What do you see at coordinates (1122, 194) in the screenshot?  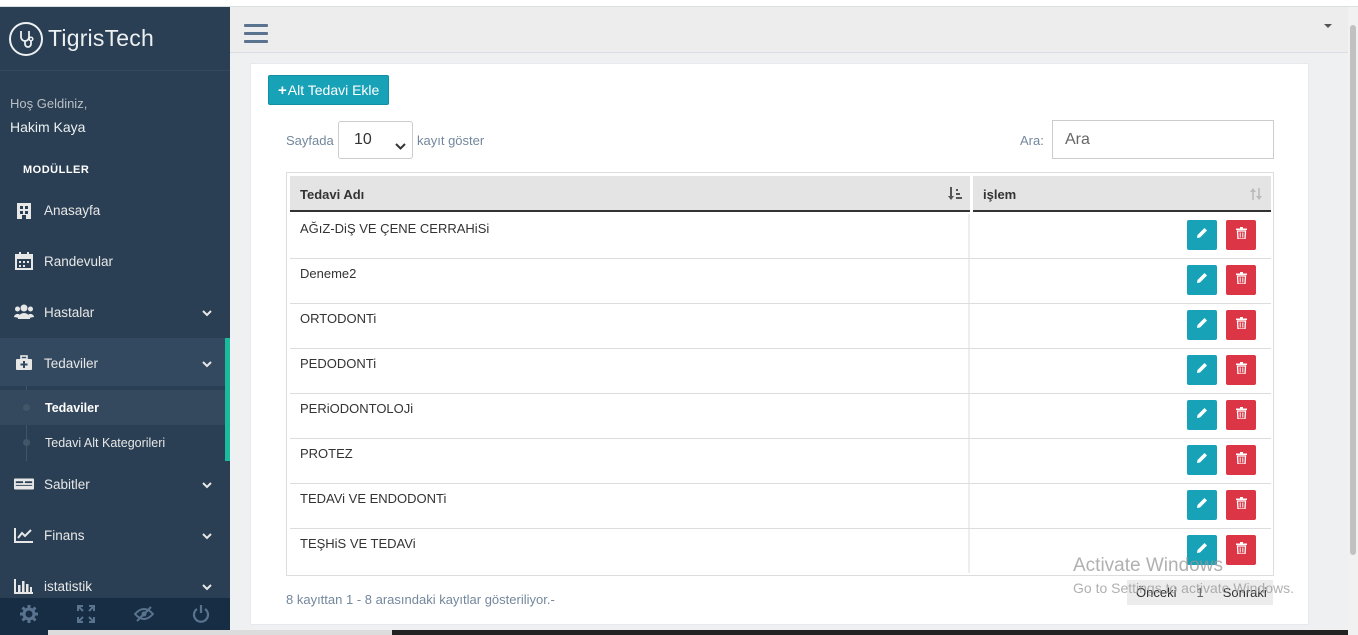 I see `column-header-action: işlem` at bounding box center [1122, 194].